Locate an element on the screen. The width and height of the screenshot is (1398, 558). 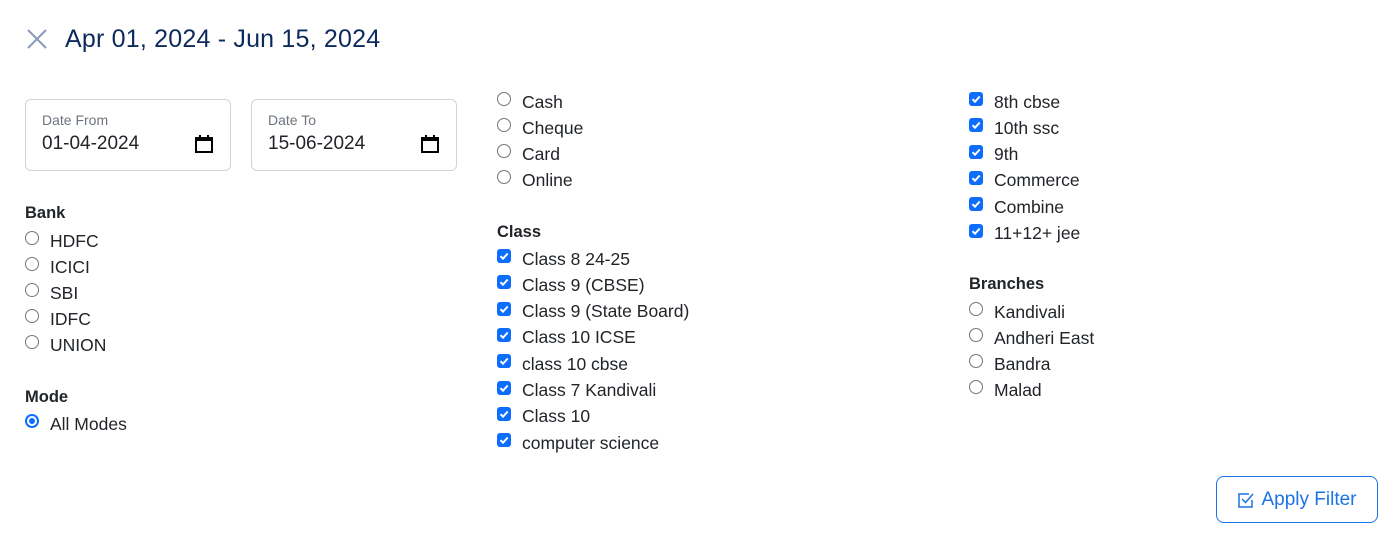
close-button is located at coordinates (37, 39).